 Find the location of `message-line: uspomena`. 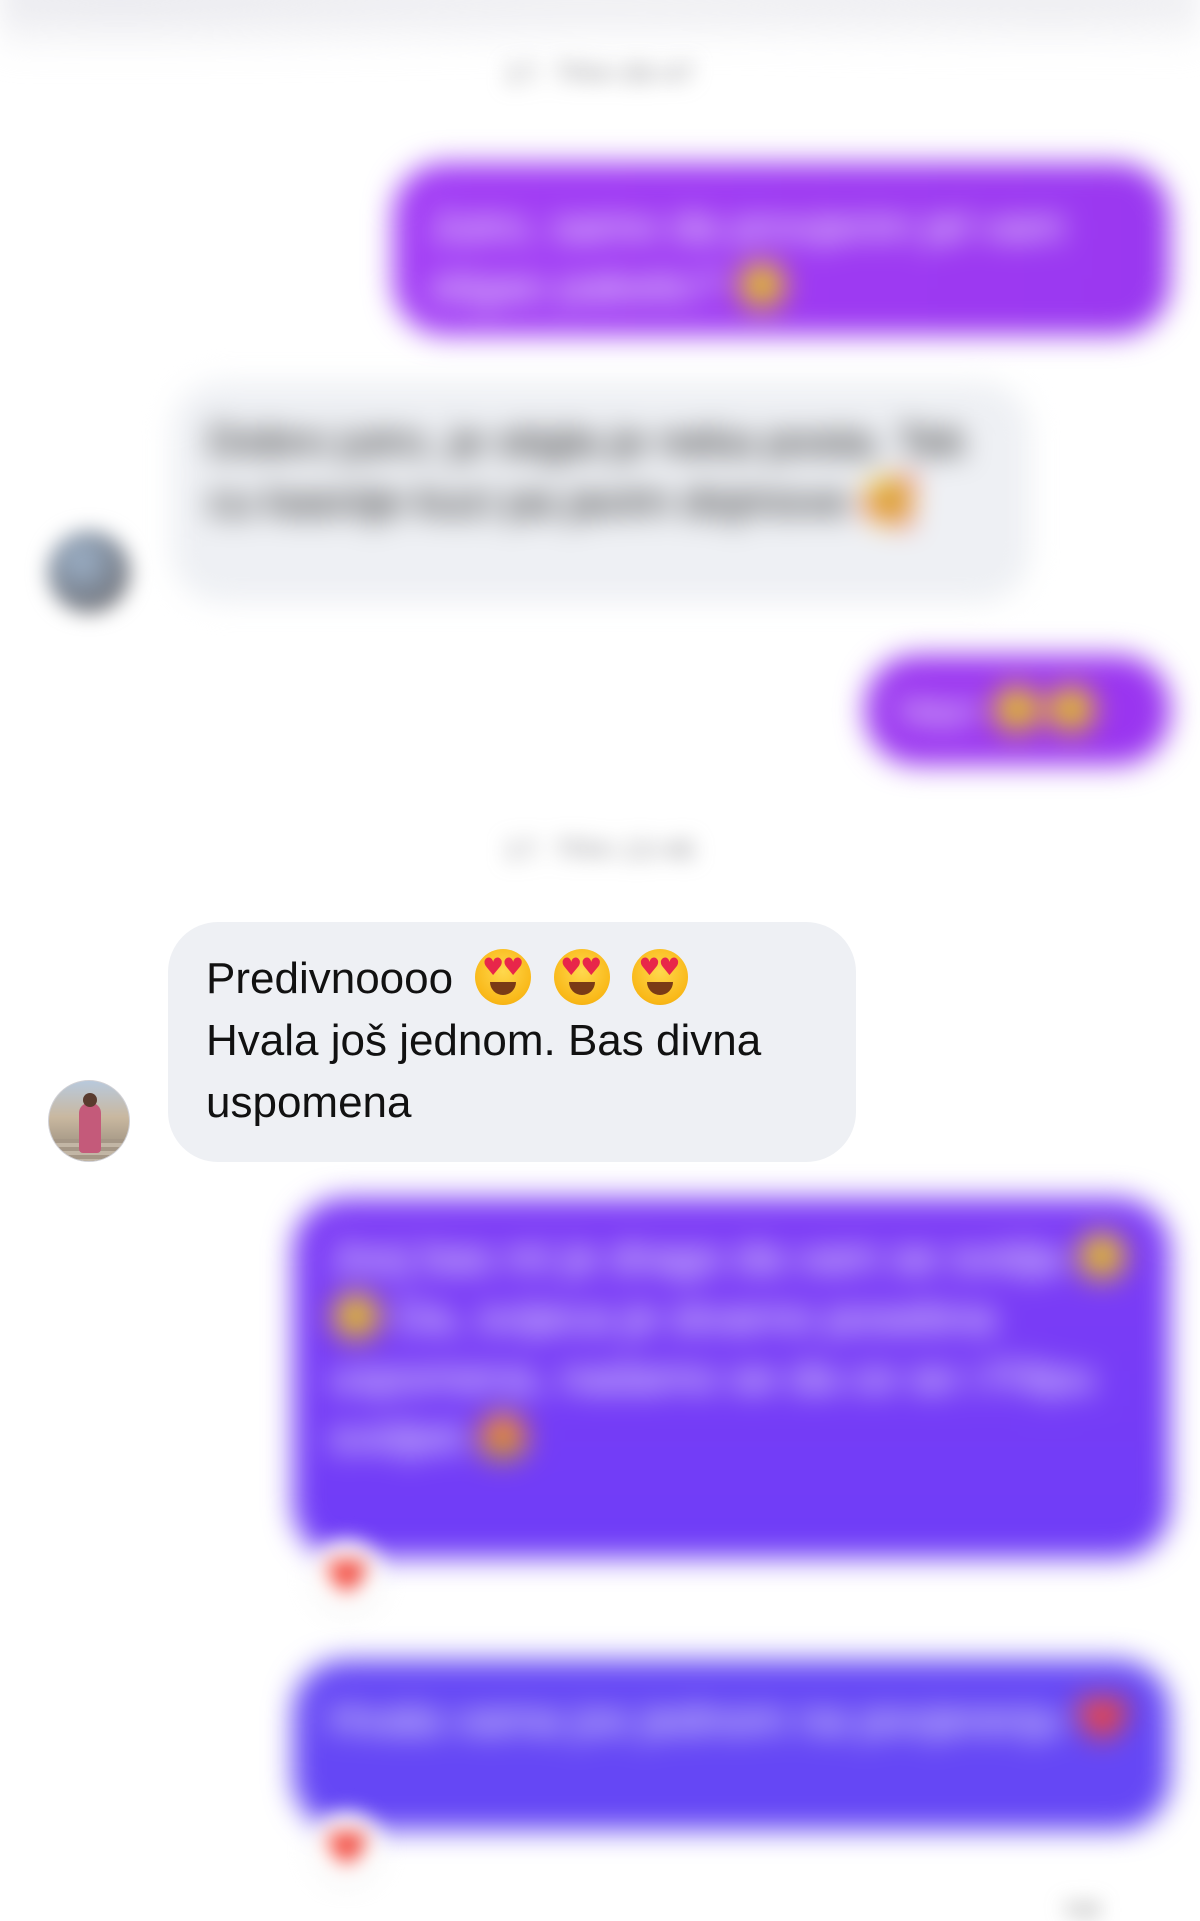

message-line: uspomena is located at coordinates (309, 1102).